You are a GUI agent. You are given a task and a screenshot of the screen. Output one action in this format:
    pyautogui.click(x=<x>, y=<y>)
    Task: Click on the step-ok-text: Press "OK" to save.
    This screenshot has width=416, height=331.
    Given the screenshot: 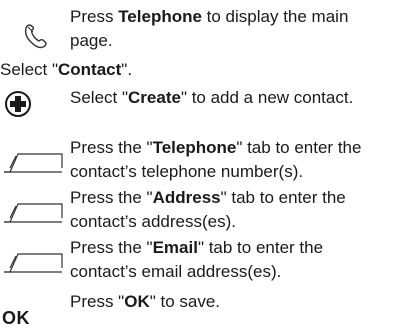 What is the action you would take?
    pyautogui.click(x=145, y=301)
    